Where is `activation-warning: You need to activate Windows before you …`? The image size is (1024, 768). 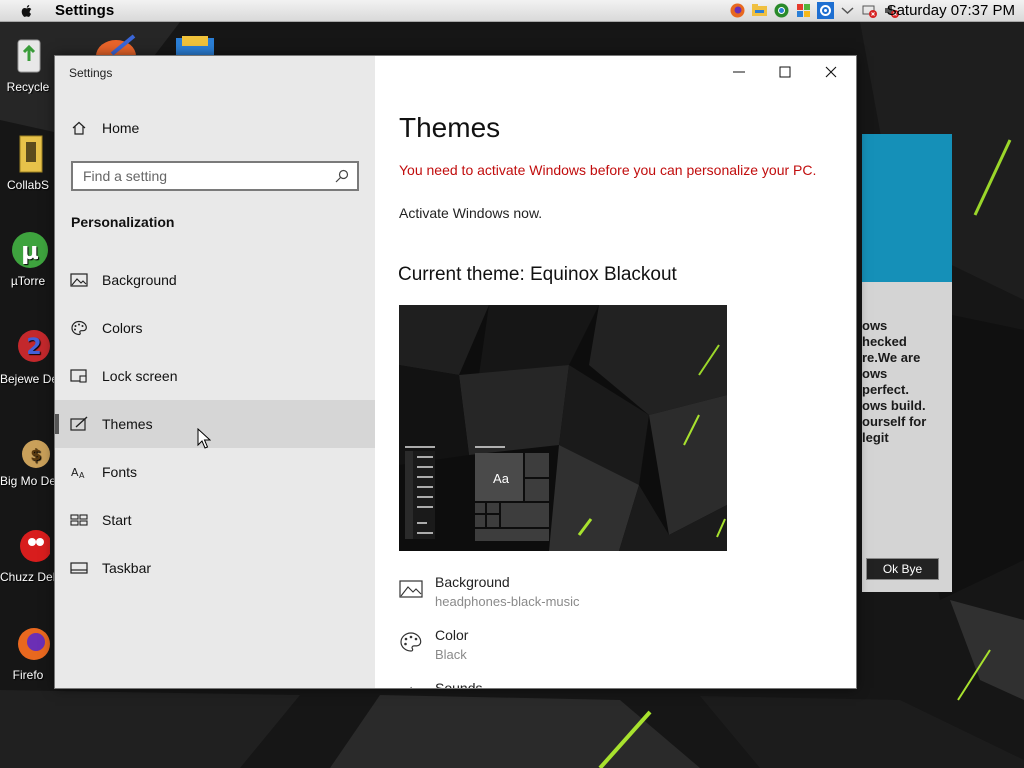
activation-warning: You need to activate Windows before you … is located at coordinates (608, 170).